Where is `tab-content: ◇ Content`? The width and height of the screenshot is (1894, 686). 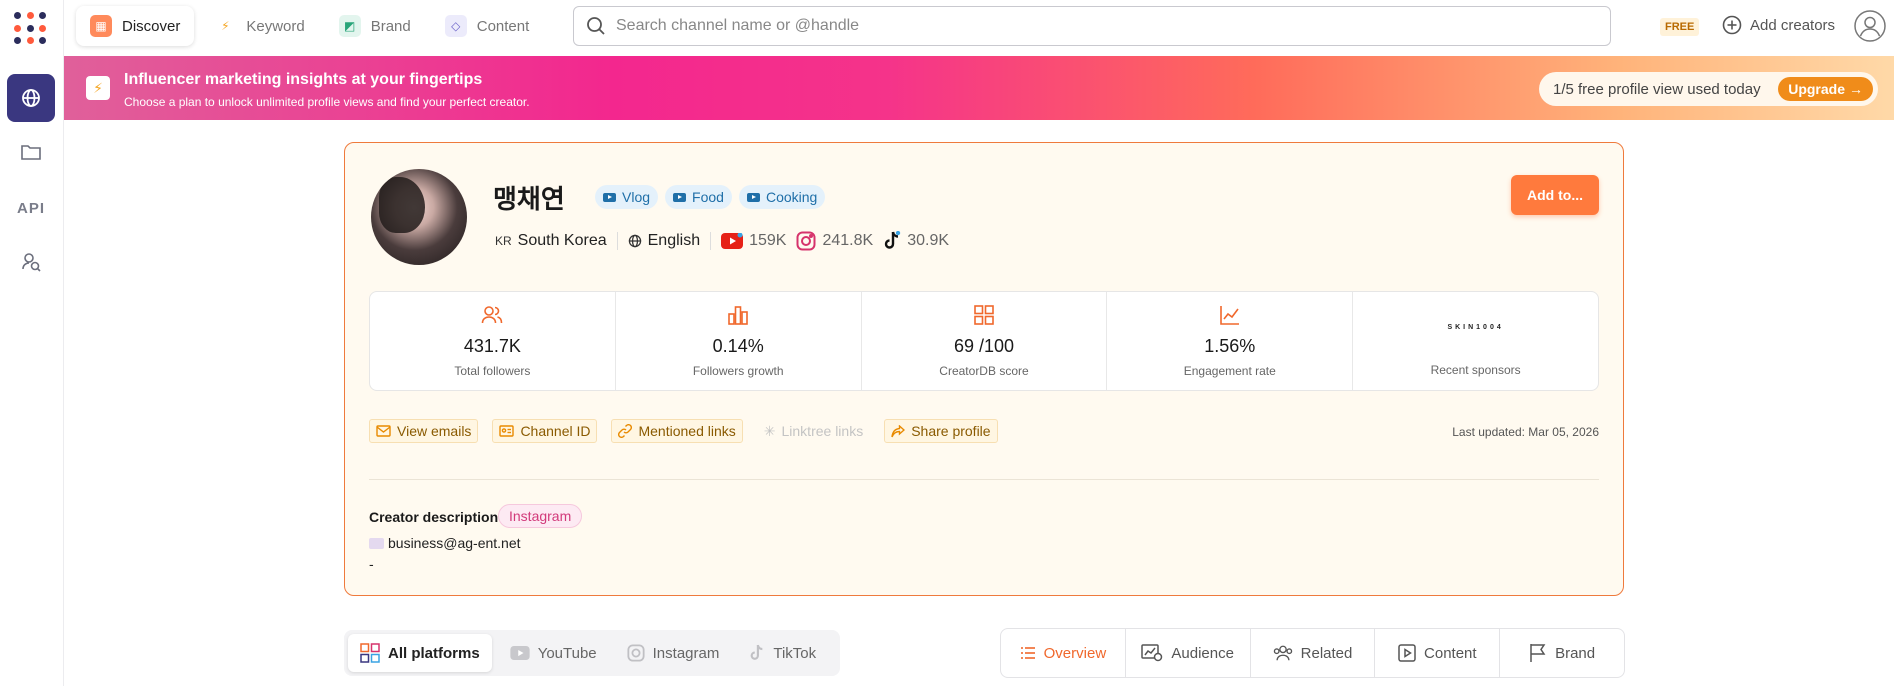 tab-content: ◇ Content is located at coordinates (487, 26).